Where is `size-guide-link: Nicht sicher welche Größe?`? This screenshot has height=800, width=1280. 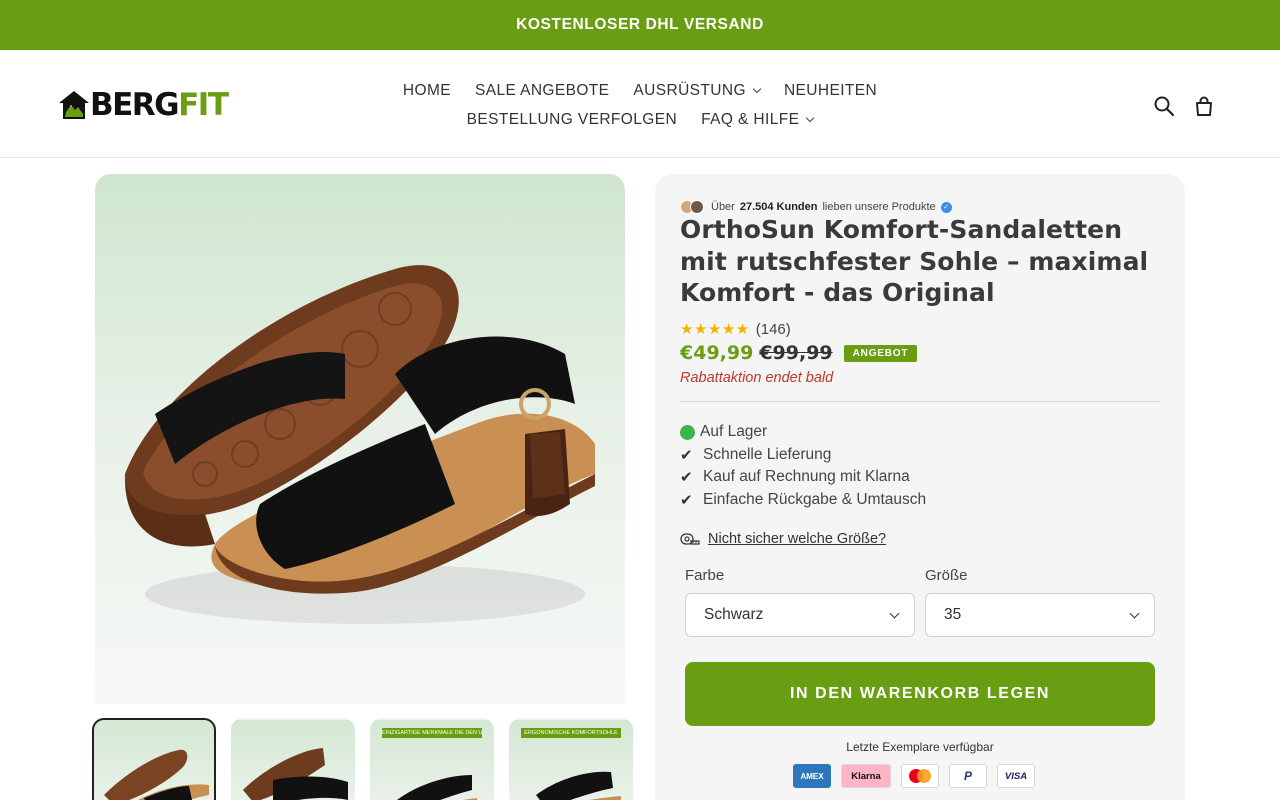 size-guide-link: Nicht sicher welche Größe? is located at coordinates (783, 539).